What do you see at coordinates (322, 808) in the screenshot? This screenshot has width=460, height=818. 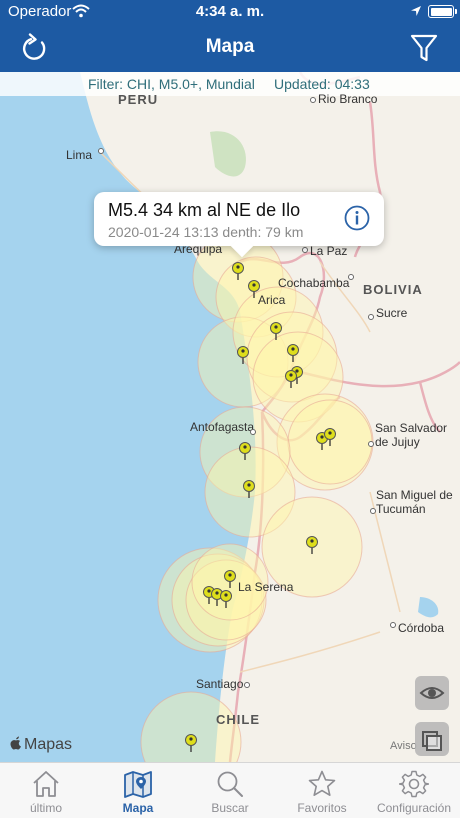 I see `tab-label: Favoritos` at bounding box center [322, 808].